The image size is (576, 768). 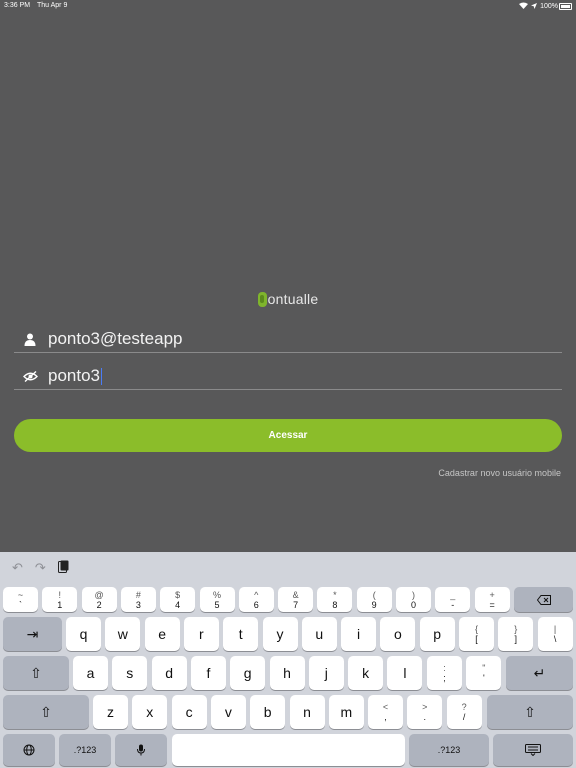 What do you see at coordinates (385, 707) in the screenshot?
I see `key-upper: <` at bounding box center [385, 707].